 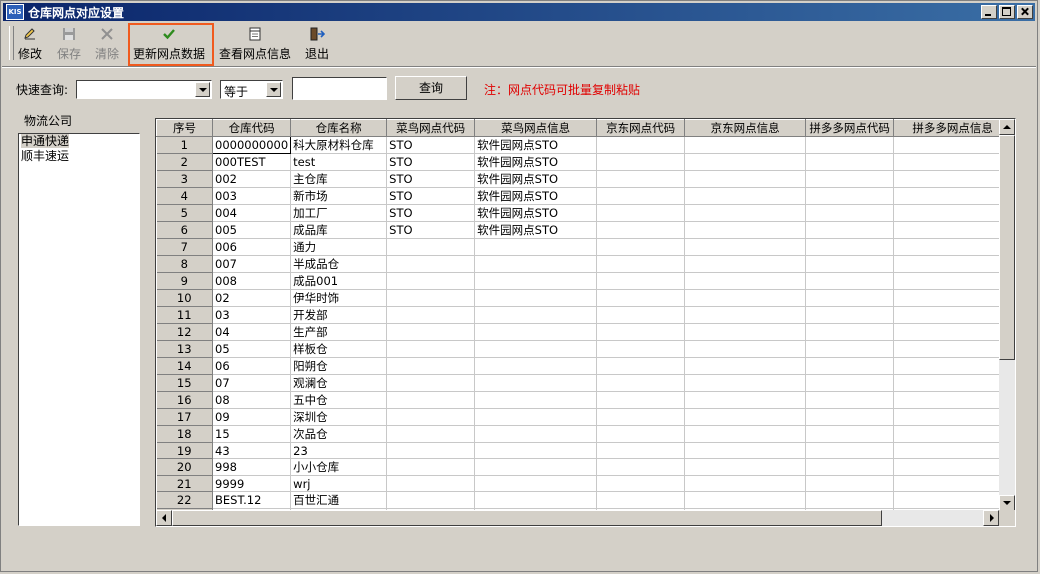 I want to click on view-outlet-info-button: 查看网点信息, so click(x=255, y=45).